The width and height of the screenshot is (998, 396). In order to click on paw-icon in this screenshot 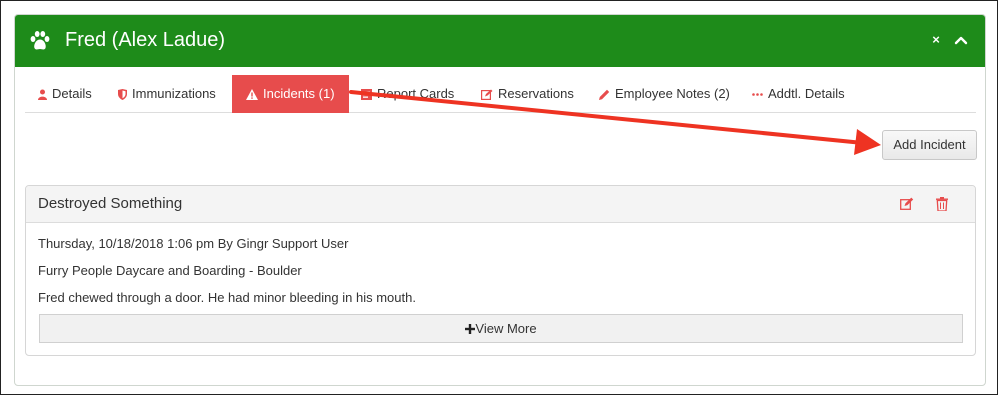, I will do `click(40, 40)`.